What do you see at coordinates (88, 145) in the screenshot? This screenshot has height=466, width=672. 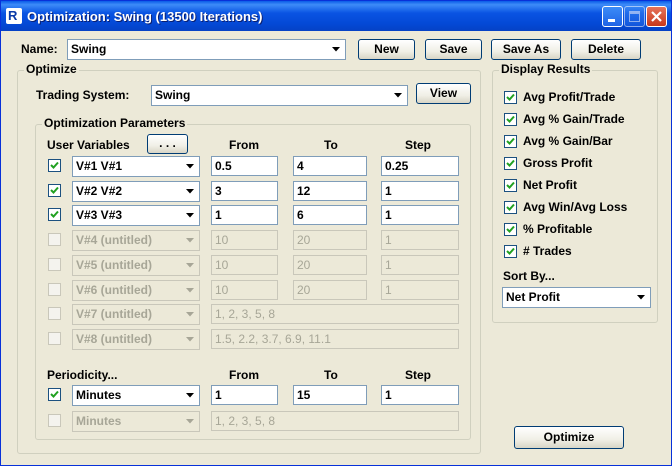 I see `user-variables-label: User Variables` at bounding box center [88, 145].